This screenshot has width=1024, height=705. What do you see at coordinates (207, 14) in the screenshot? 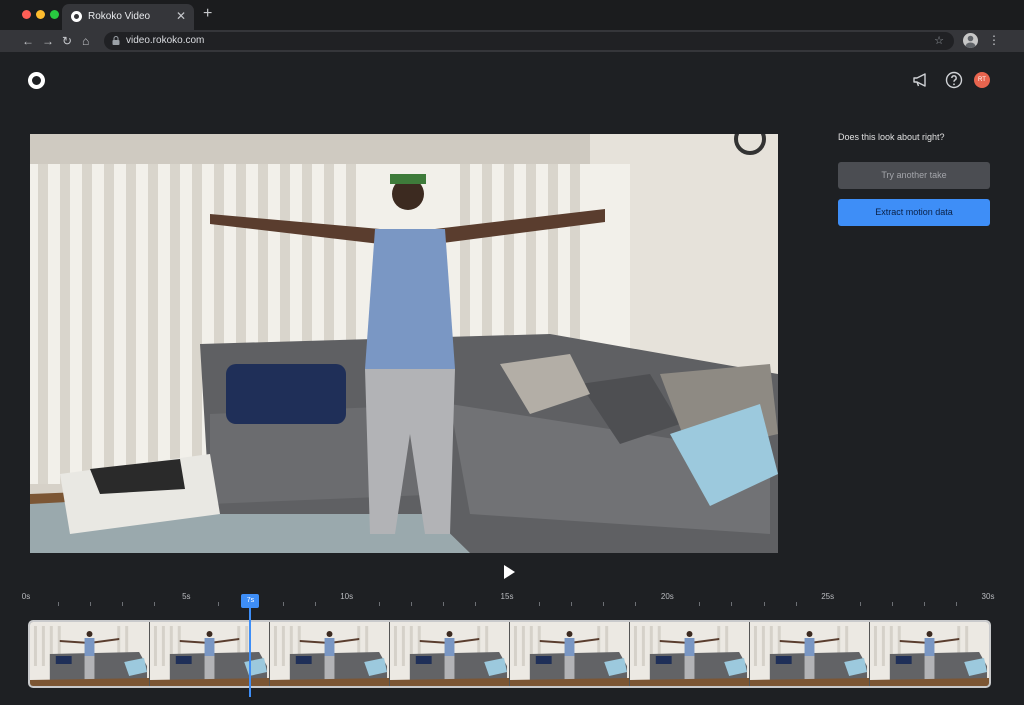
I see `new-tab-icon: +` at bounding box center [207, 14].